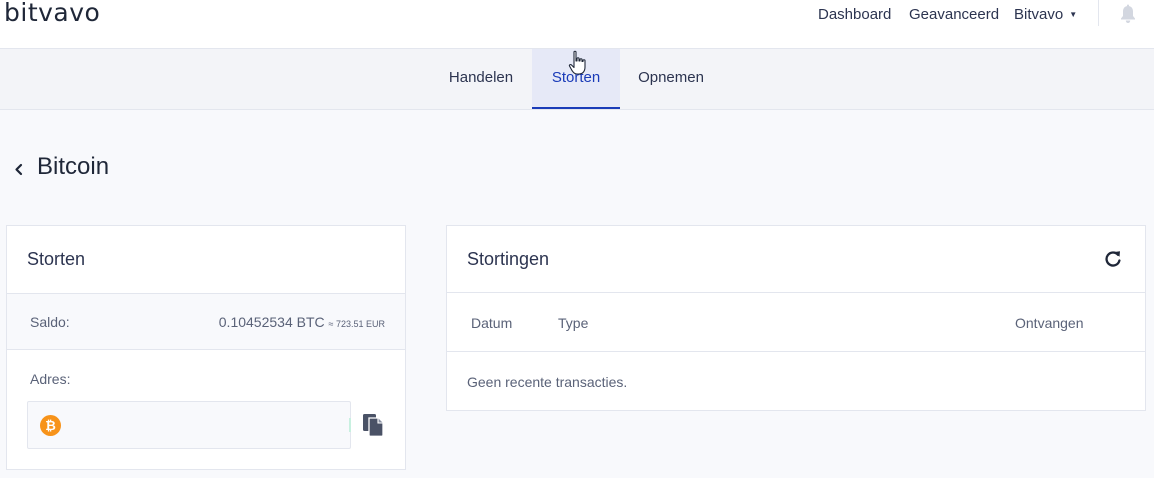 The image size is (1154, 478). Describe the element at coordinates (189, 425) in the screenshot. I see `address-field: ₿` at that location.